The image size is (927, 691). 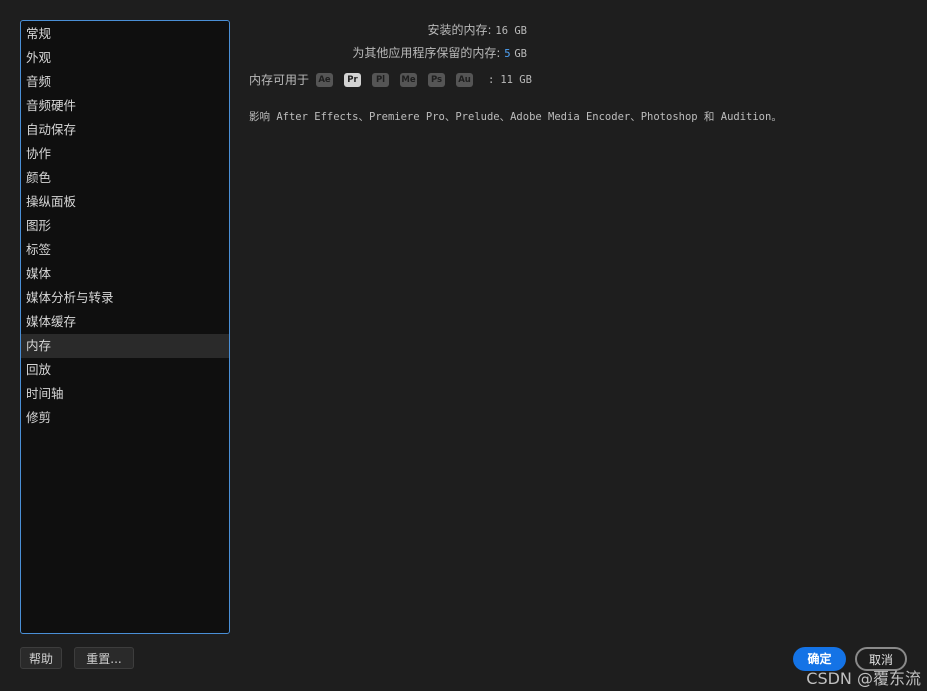 What do you see at coordinates (437, 79) in the screenshot?
I see `photoshop-icon: Ps` at bounding box center [437, 79].